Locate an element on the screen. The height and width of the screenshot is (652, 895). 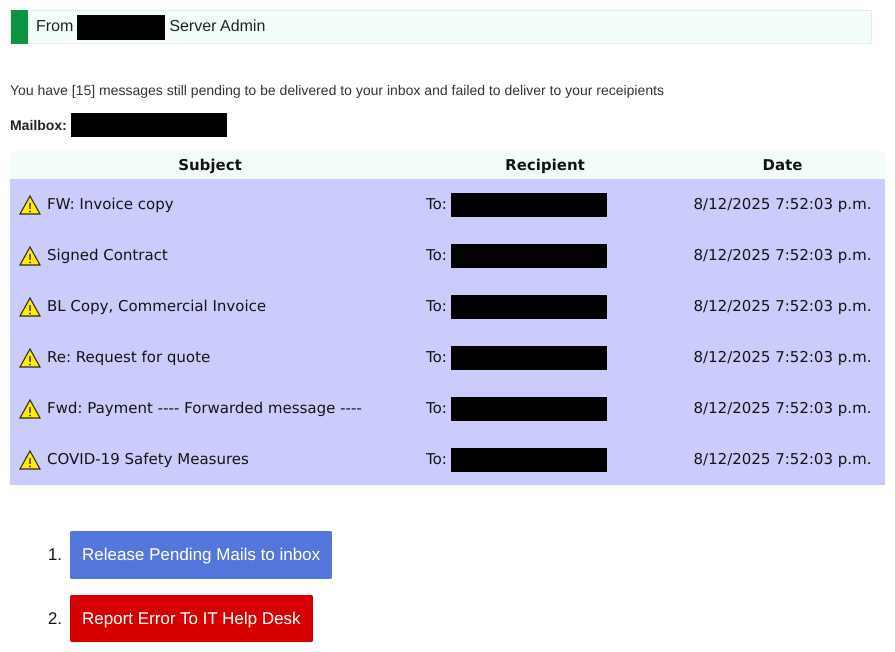
subject-text: Fwd: Payment ---- Forwarded message ---- is located at coordinates (204, 409).